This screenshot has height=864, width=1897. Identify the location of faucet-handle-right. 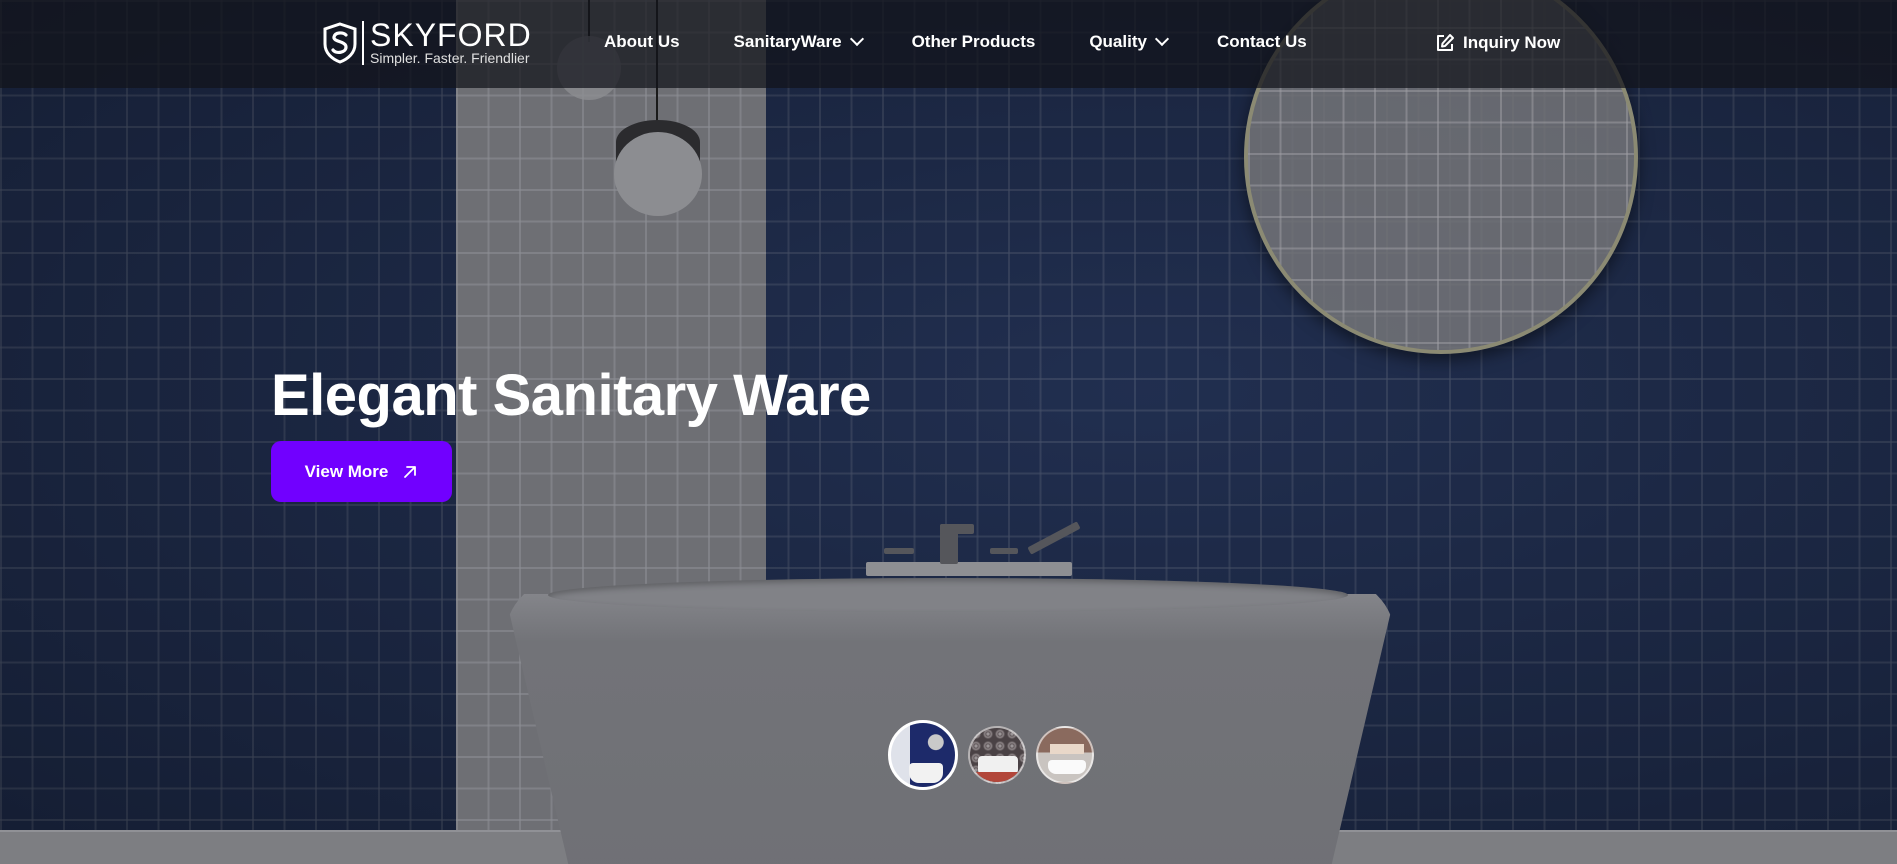
(1004, 551).